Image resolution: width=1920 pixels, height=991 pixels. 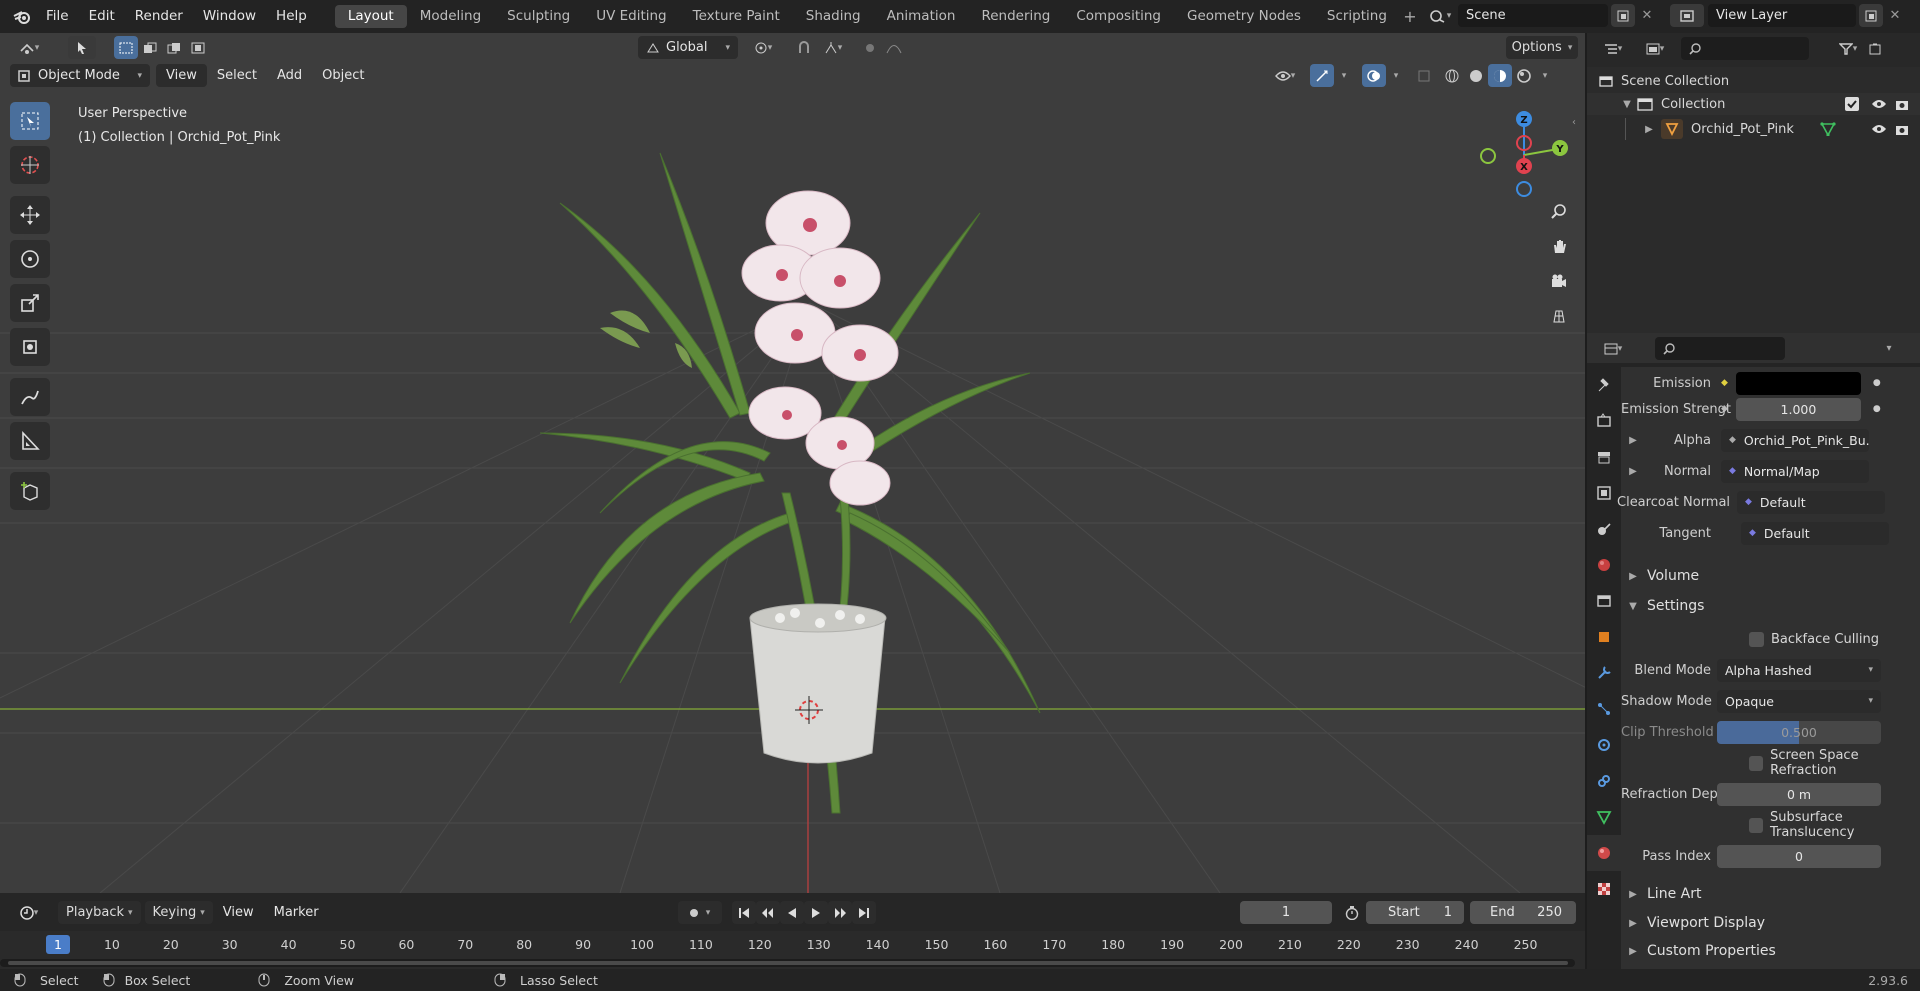 I want to click on scene-icon: ▾, so click(x=1440, y=15).